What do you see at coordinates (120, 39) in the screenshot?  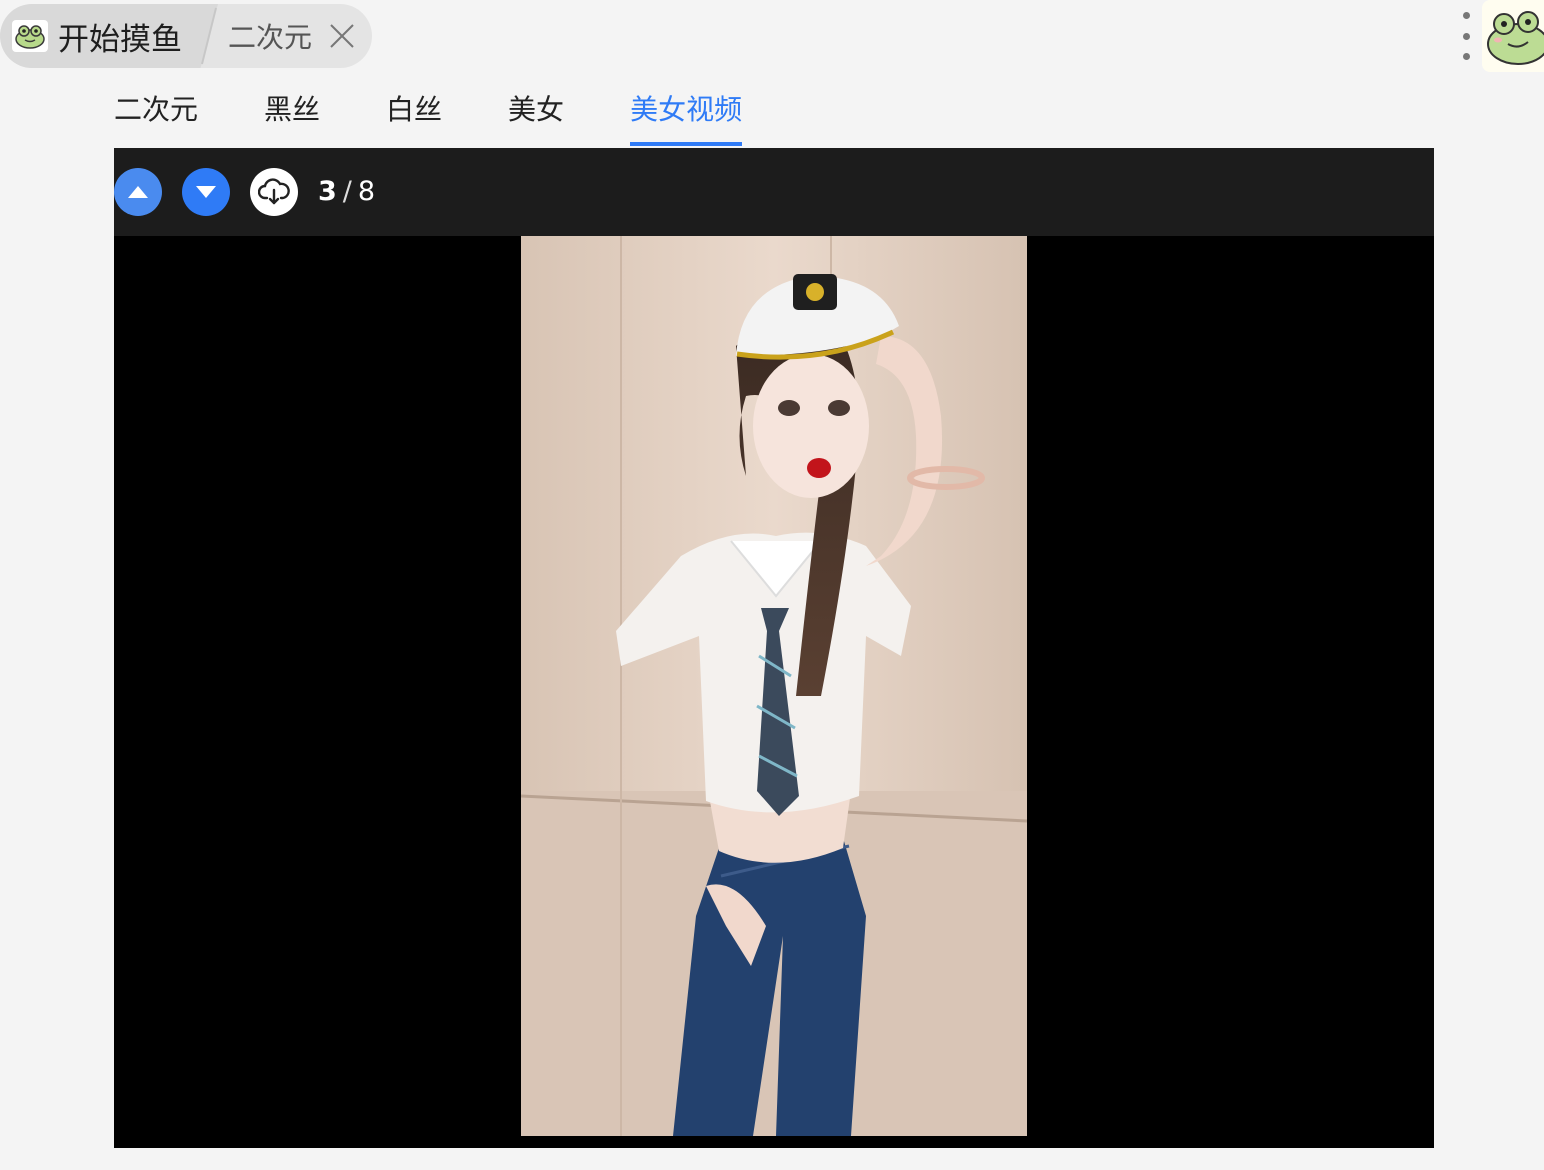 I see `breadcrumb-home-label: 开始摸鱼` at bounding box center [120, 39].